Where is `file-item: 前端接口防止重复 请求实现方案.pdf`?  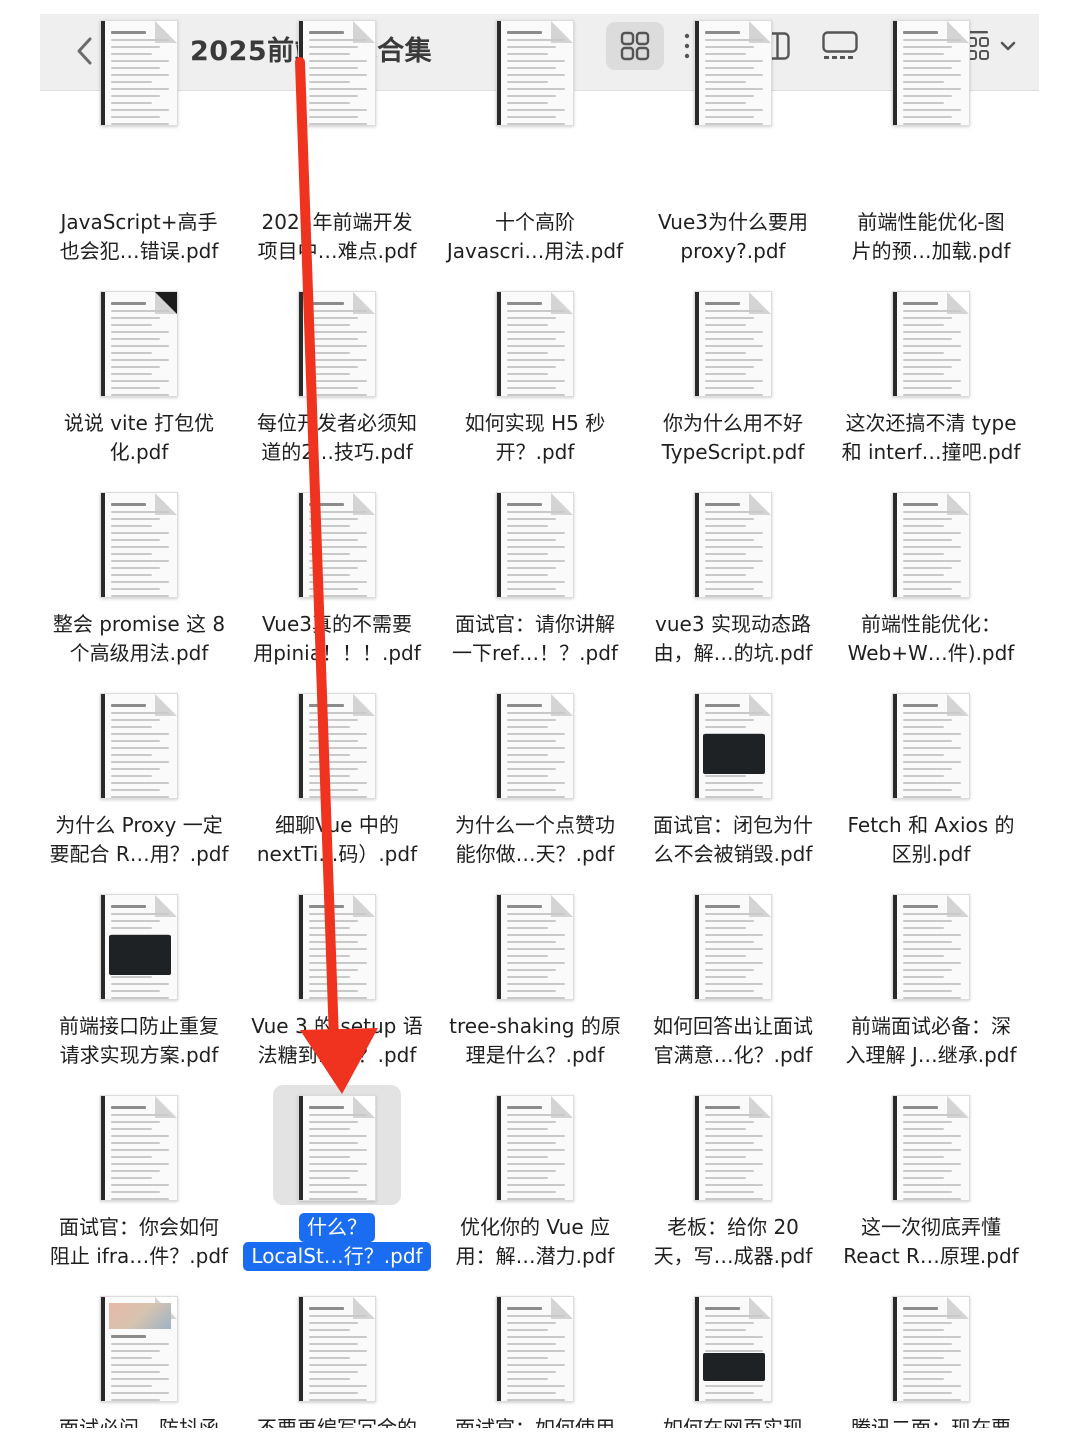
file-item: 前端接口防止重复 请求实现方案.pdf is located at coordinates (139, 984).